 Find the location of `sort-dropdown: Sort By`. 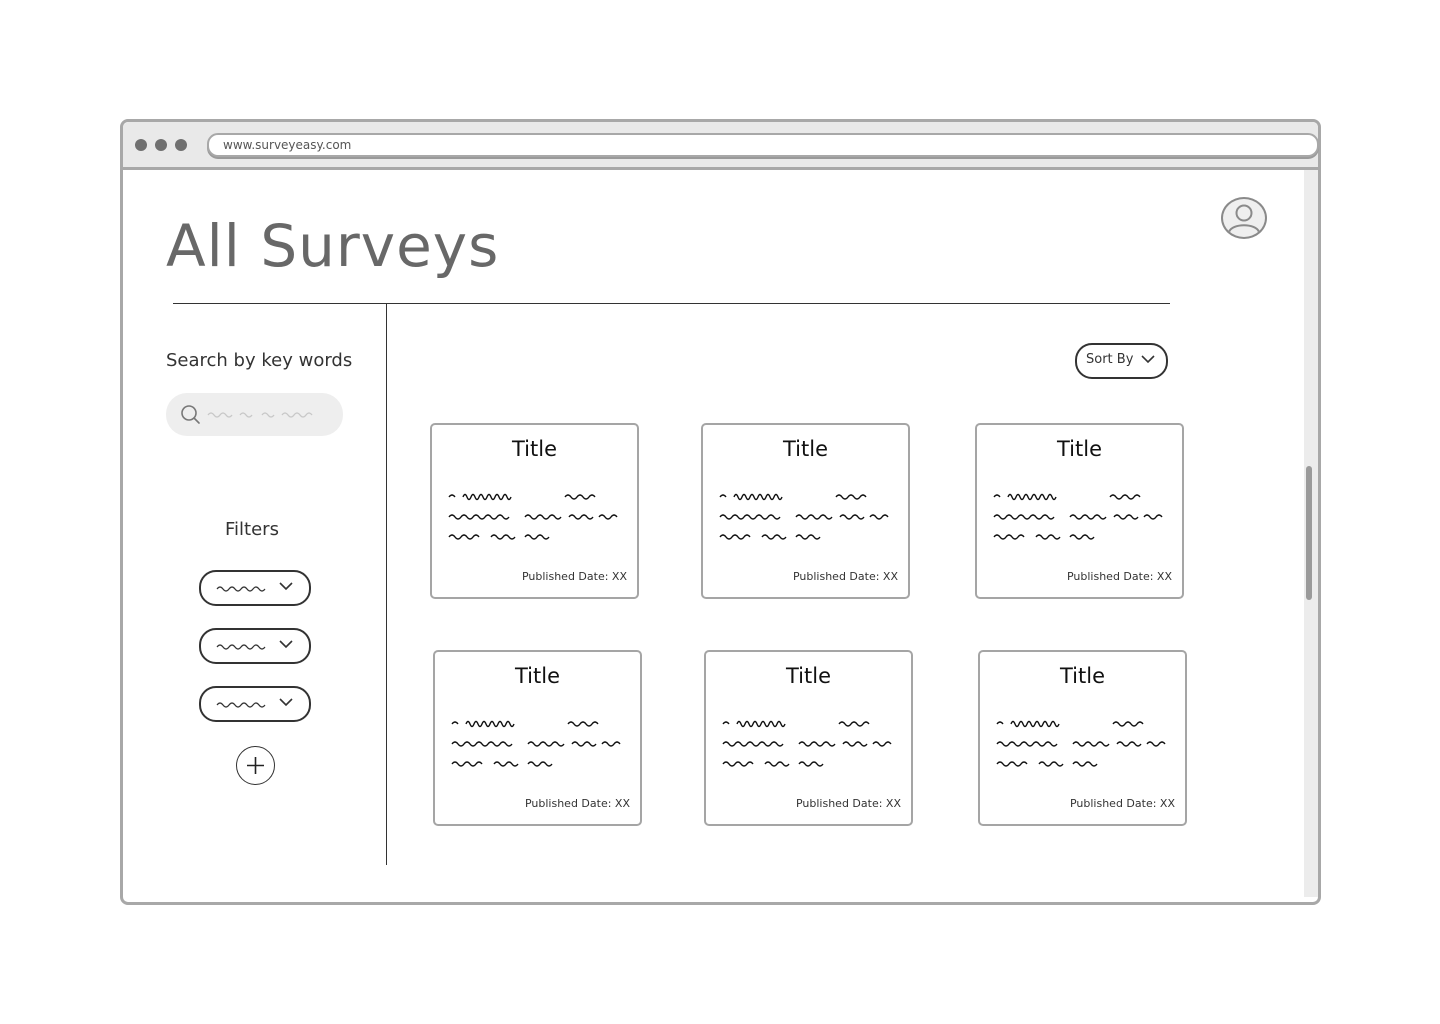

sort-dropdown: Sort By is located at coordinates (1121, 361).